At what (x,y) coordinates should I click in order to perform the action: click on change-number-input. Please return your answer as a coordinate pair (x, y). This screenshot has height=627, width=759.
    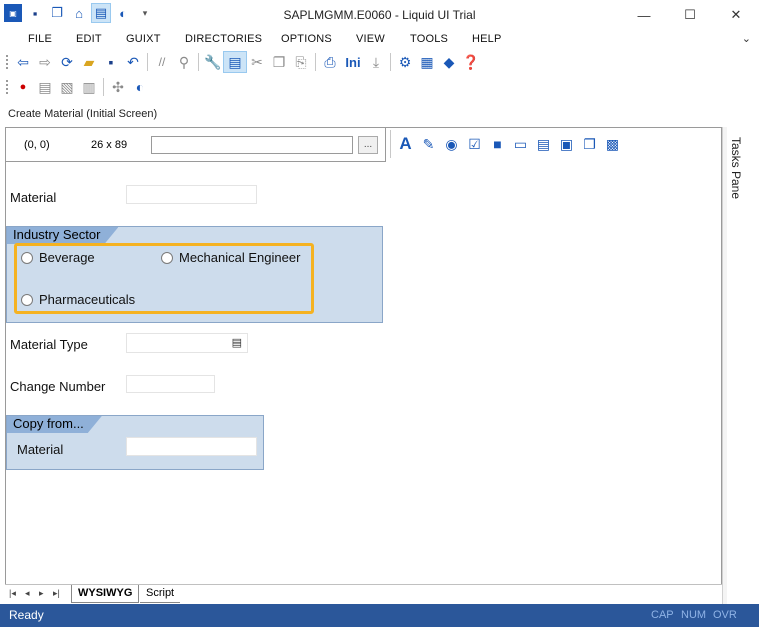
    Looking at the image, I should click on (170, 384).